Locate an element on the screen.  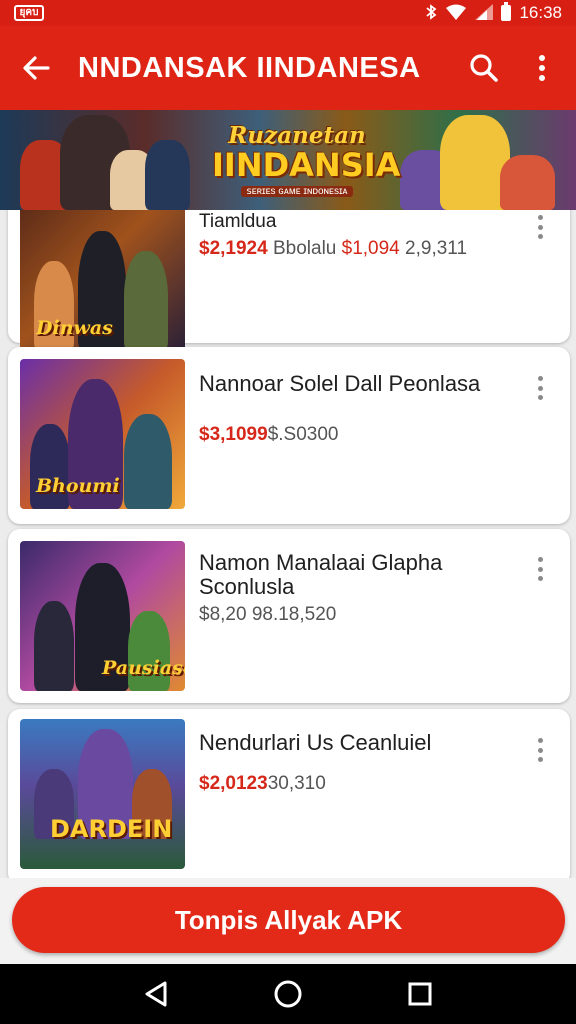
search-button is located at coordinates (484, 68).